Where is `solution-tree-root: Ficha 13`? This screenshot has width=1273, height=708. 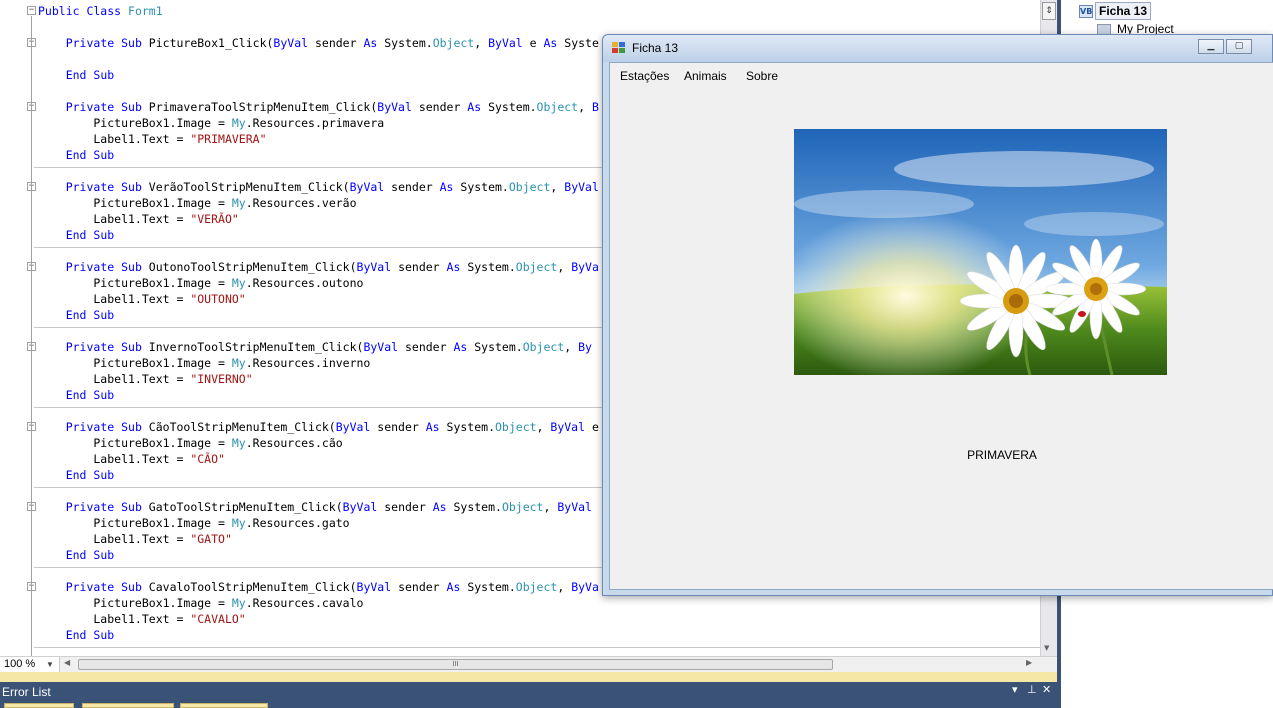
solution-tree-root: Ficha 13 is located at coordinates (1123, 11).